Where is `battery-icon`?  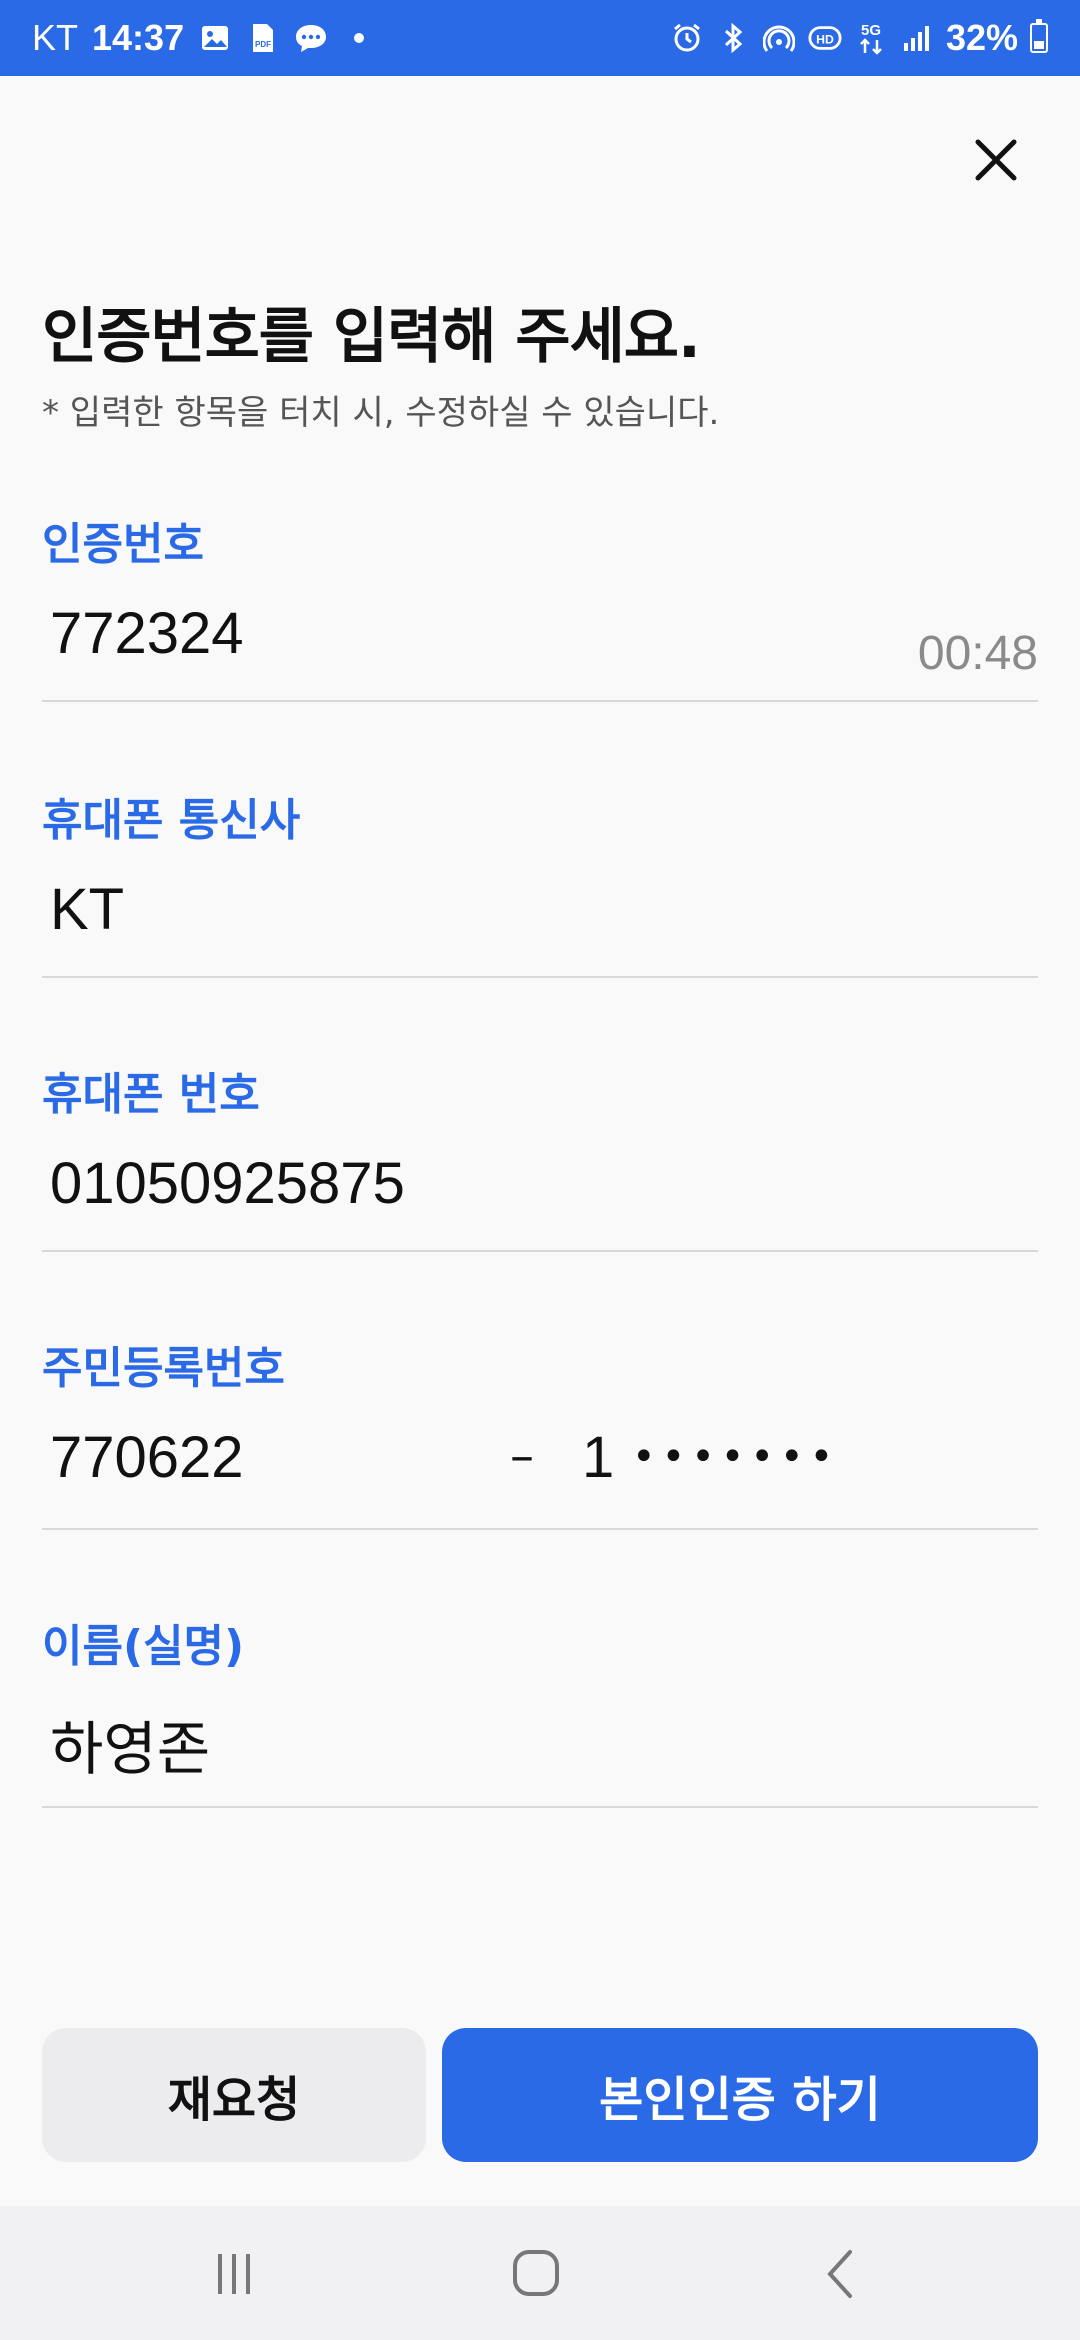
battery-icon is located at coordinates (1039, 36).